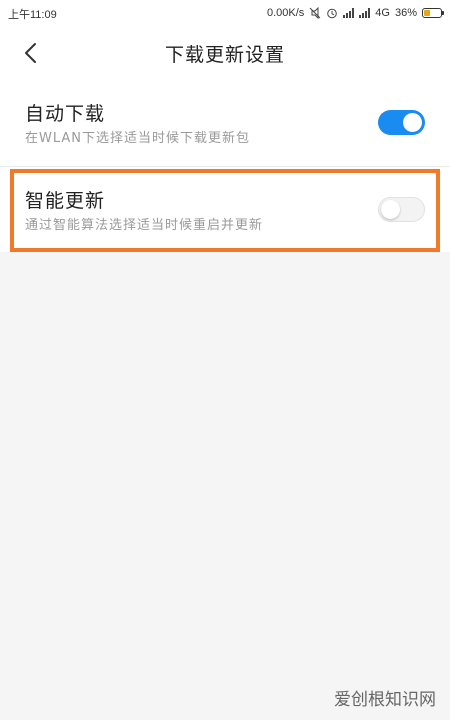 This screenshot has width=450, height=720. What do you see at coordinates (332, 13) in the screenshot?
I see `alarm-icon` at bounding box center [332, 13].